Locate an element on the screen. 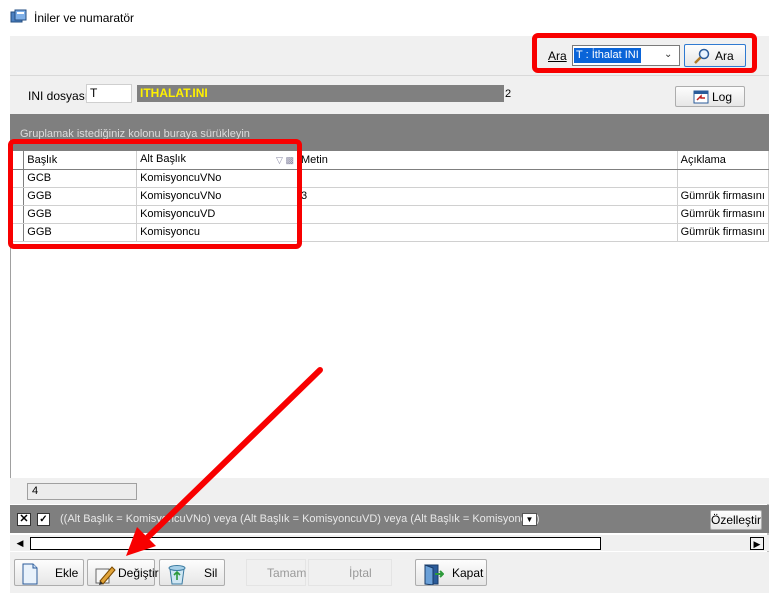 The height and width of the screenshot is (593, 769). window-title: İniler ve numaratör is located at coordinates (84, 18).